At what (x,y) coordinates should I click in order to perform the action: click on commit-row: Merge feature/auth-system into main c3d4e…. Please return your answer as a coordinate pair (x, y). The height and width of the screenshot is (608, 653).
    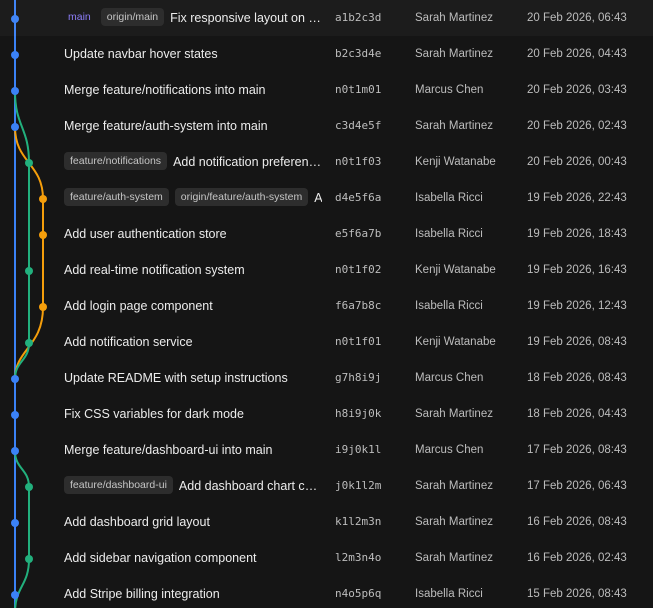
    Looking at the image, I should click on (326, 126).